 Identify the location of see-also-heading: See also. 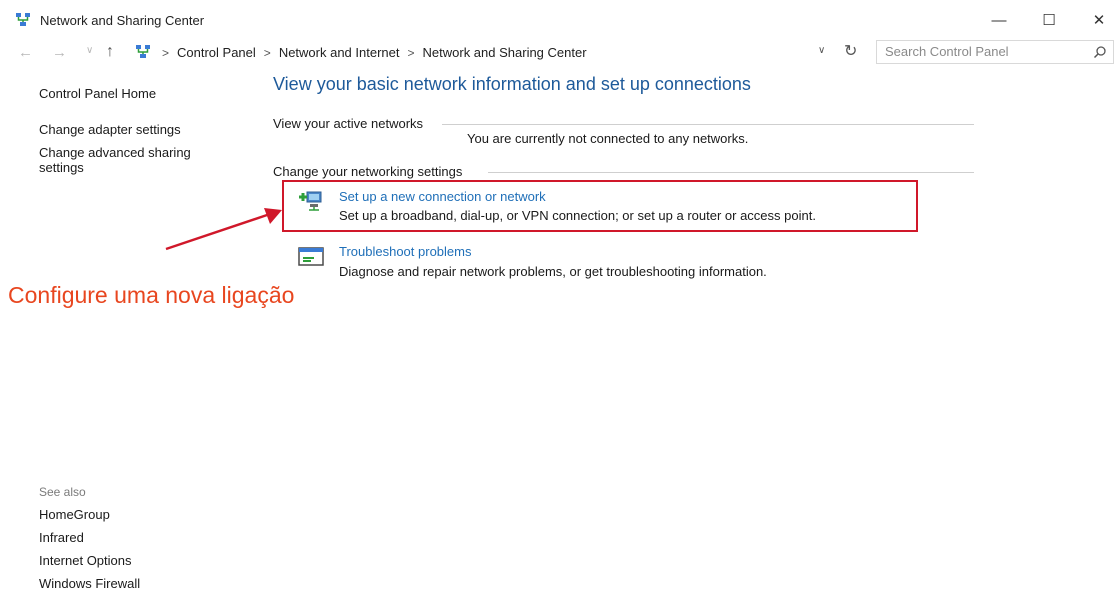
(62, 492).